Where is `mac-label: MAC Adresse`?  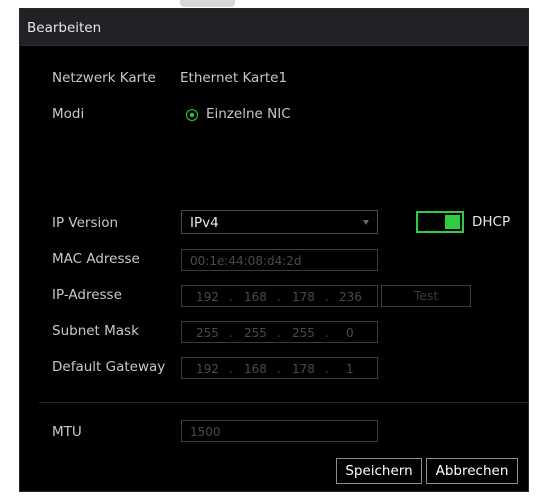
mac-label: MAC Adresse is located at coordinates (96, 259).